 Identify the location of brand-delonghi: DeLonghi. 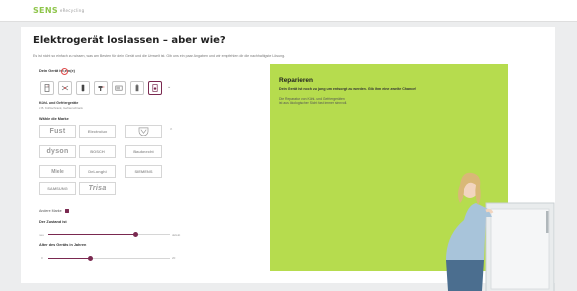
(97, 171).